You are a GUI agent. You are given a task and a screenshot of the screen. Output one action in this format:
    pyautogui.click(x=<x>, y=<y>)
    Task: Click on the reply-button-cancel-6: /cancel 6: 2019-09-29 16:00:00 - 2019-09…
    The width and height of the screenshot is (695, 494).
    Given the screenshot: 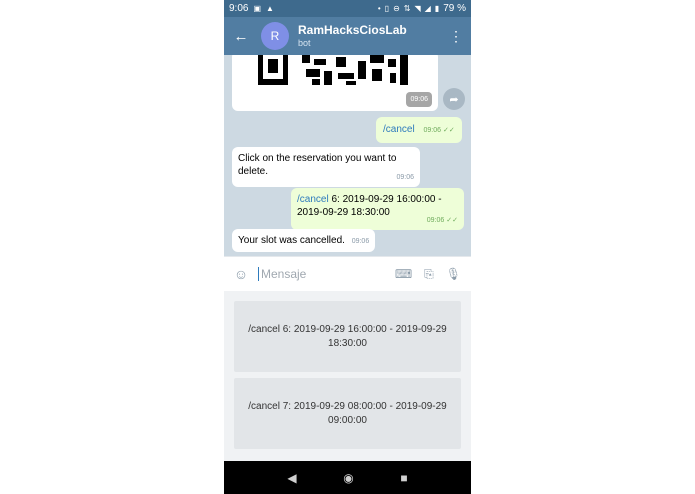 What is the action you would take?
    pyautogui.click(x=347, y=336)
    